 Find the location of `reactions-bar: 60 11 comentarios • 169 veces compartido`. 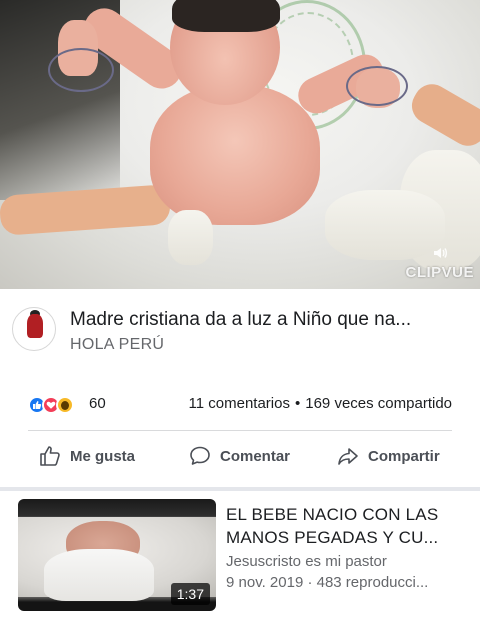

reactions-bar: 60 11 comentarios • 169 veces compartido is located at coordinates (240, 404).